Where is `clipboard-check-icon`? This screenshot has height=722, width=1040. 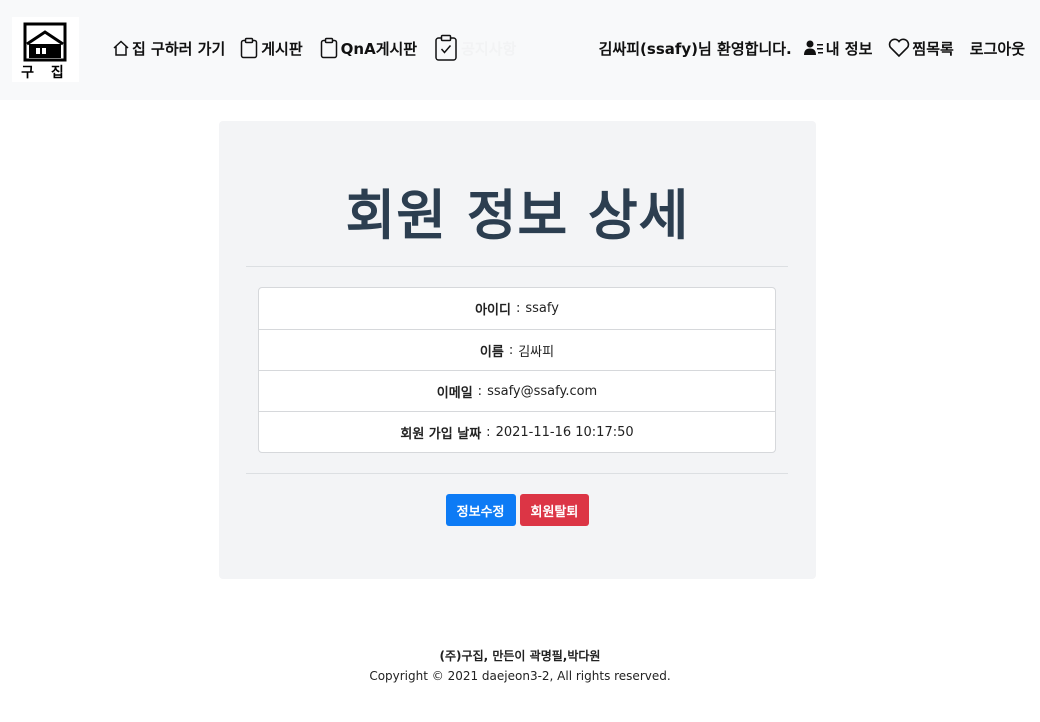 clipboard-check-icon is located at coordinates (446, 48).